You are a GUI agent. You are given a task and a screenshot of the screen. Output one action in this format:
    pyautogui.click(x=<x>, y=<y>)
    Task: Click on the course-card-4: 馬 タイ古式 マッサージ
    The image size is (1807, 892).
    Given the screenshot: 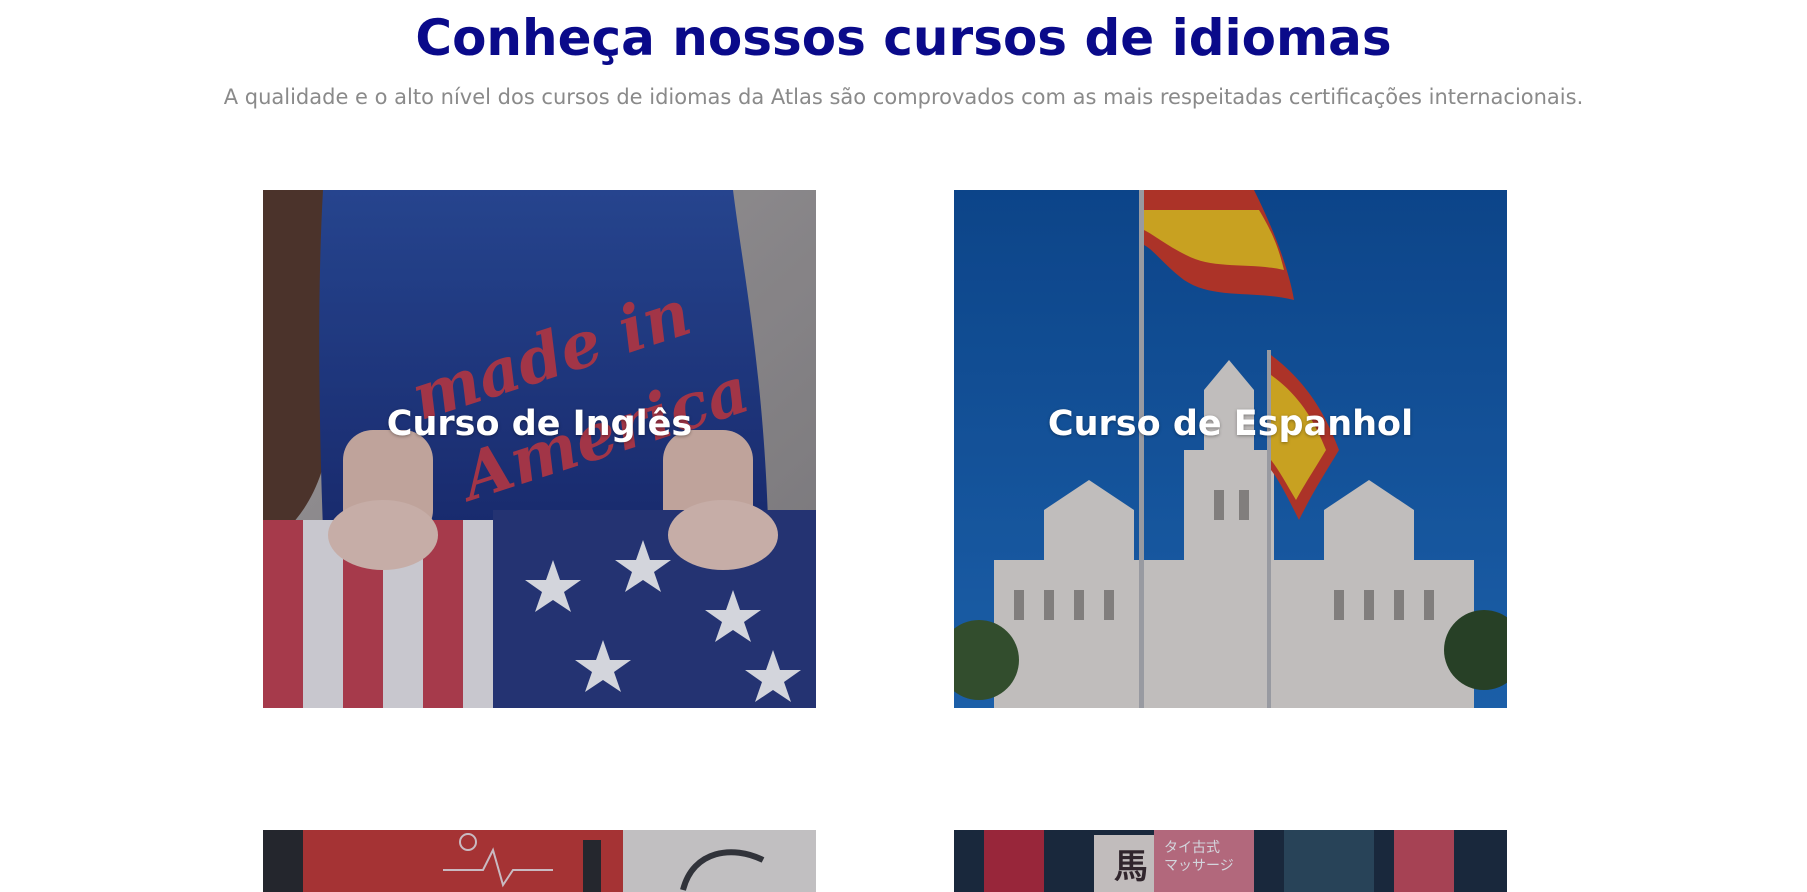 What is the action you would take?
    pyautogui.click(x=1230, y=861)
    